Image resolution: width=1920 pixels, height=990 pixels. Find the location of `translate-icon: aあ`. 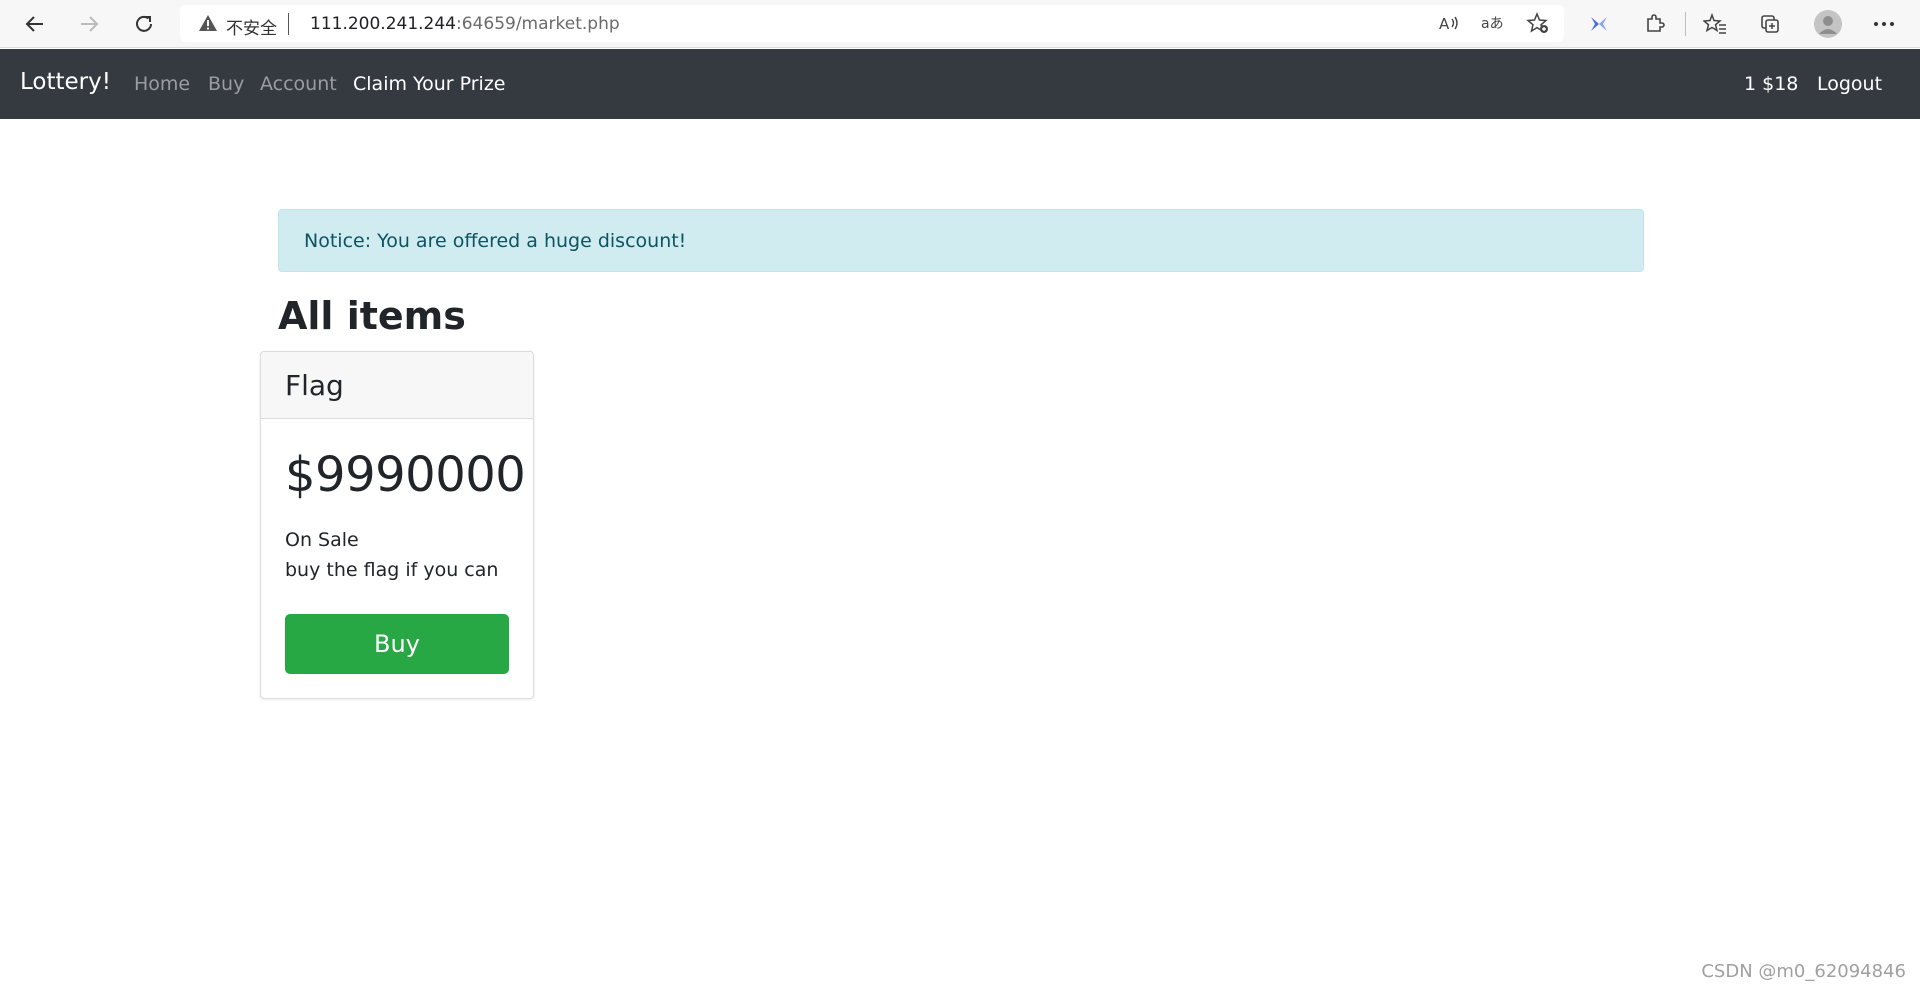

translate-icon: aあ is located at coordinates (1492, 24).